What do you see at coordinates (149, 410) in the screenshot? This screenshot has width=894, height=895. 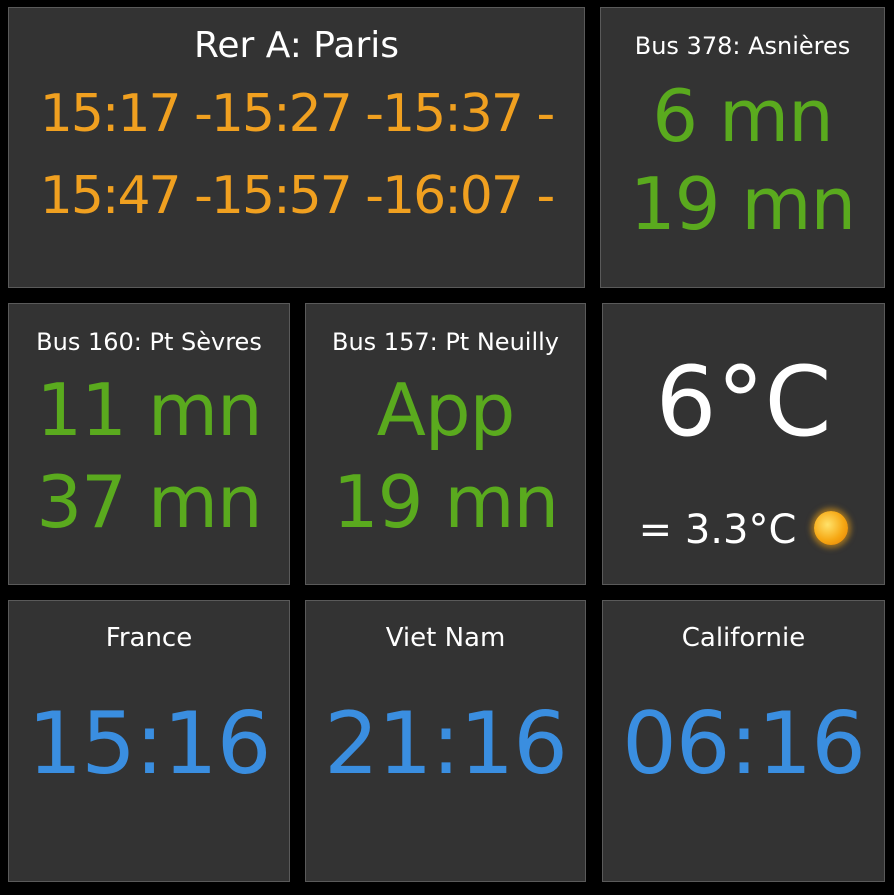 I see `bus-160-next-1: 11 mn` at bounding box center [149, 410].